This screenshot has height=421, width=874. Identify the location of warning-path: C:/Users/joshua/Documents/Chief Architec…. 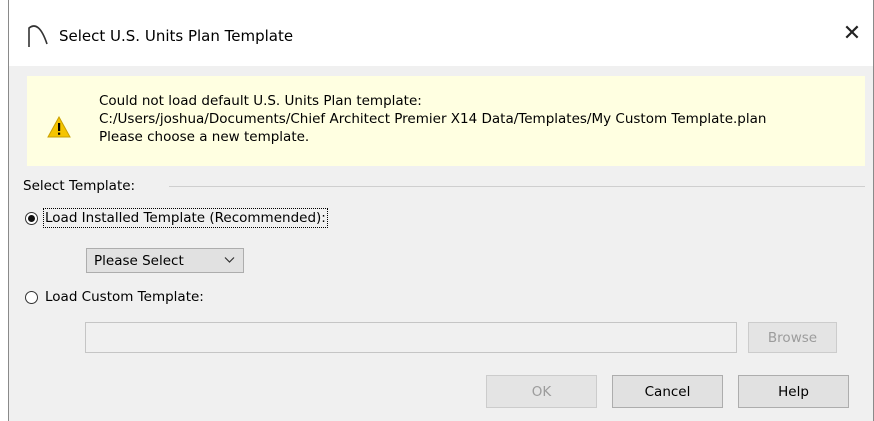
(433, 119).